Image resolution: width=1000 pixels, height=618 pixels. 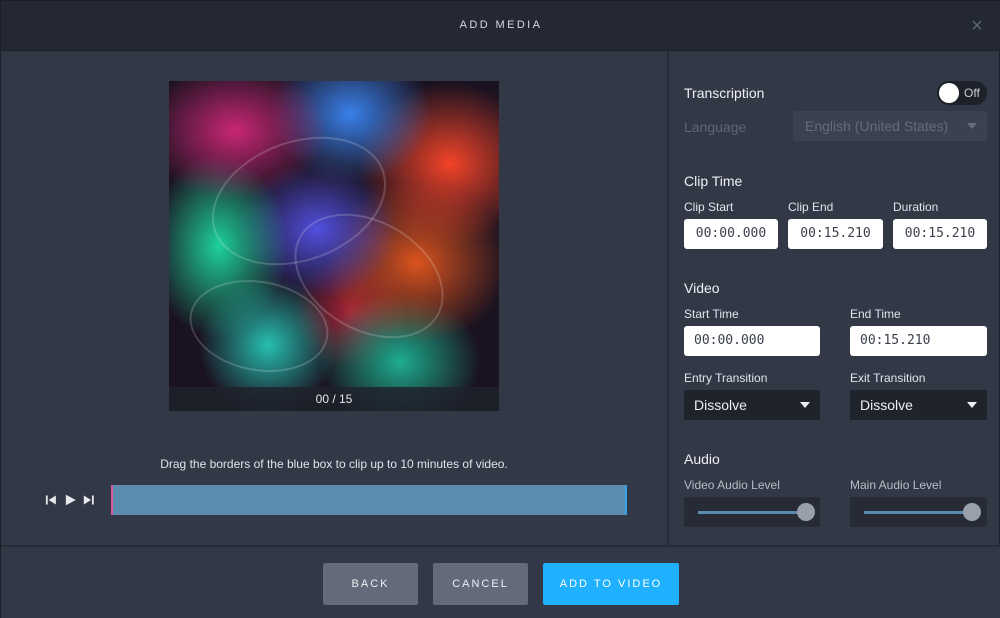 What do you see at coordinates (611, 584) in the screenshot?
I see `add-to-video-button: ADD TO VIDEO` at bounding box center [611, 584].